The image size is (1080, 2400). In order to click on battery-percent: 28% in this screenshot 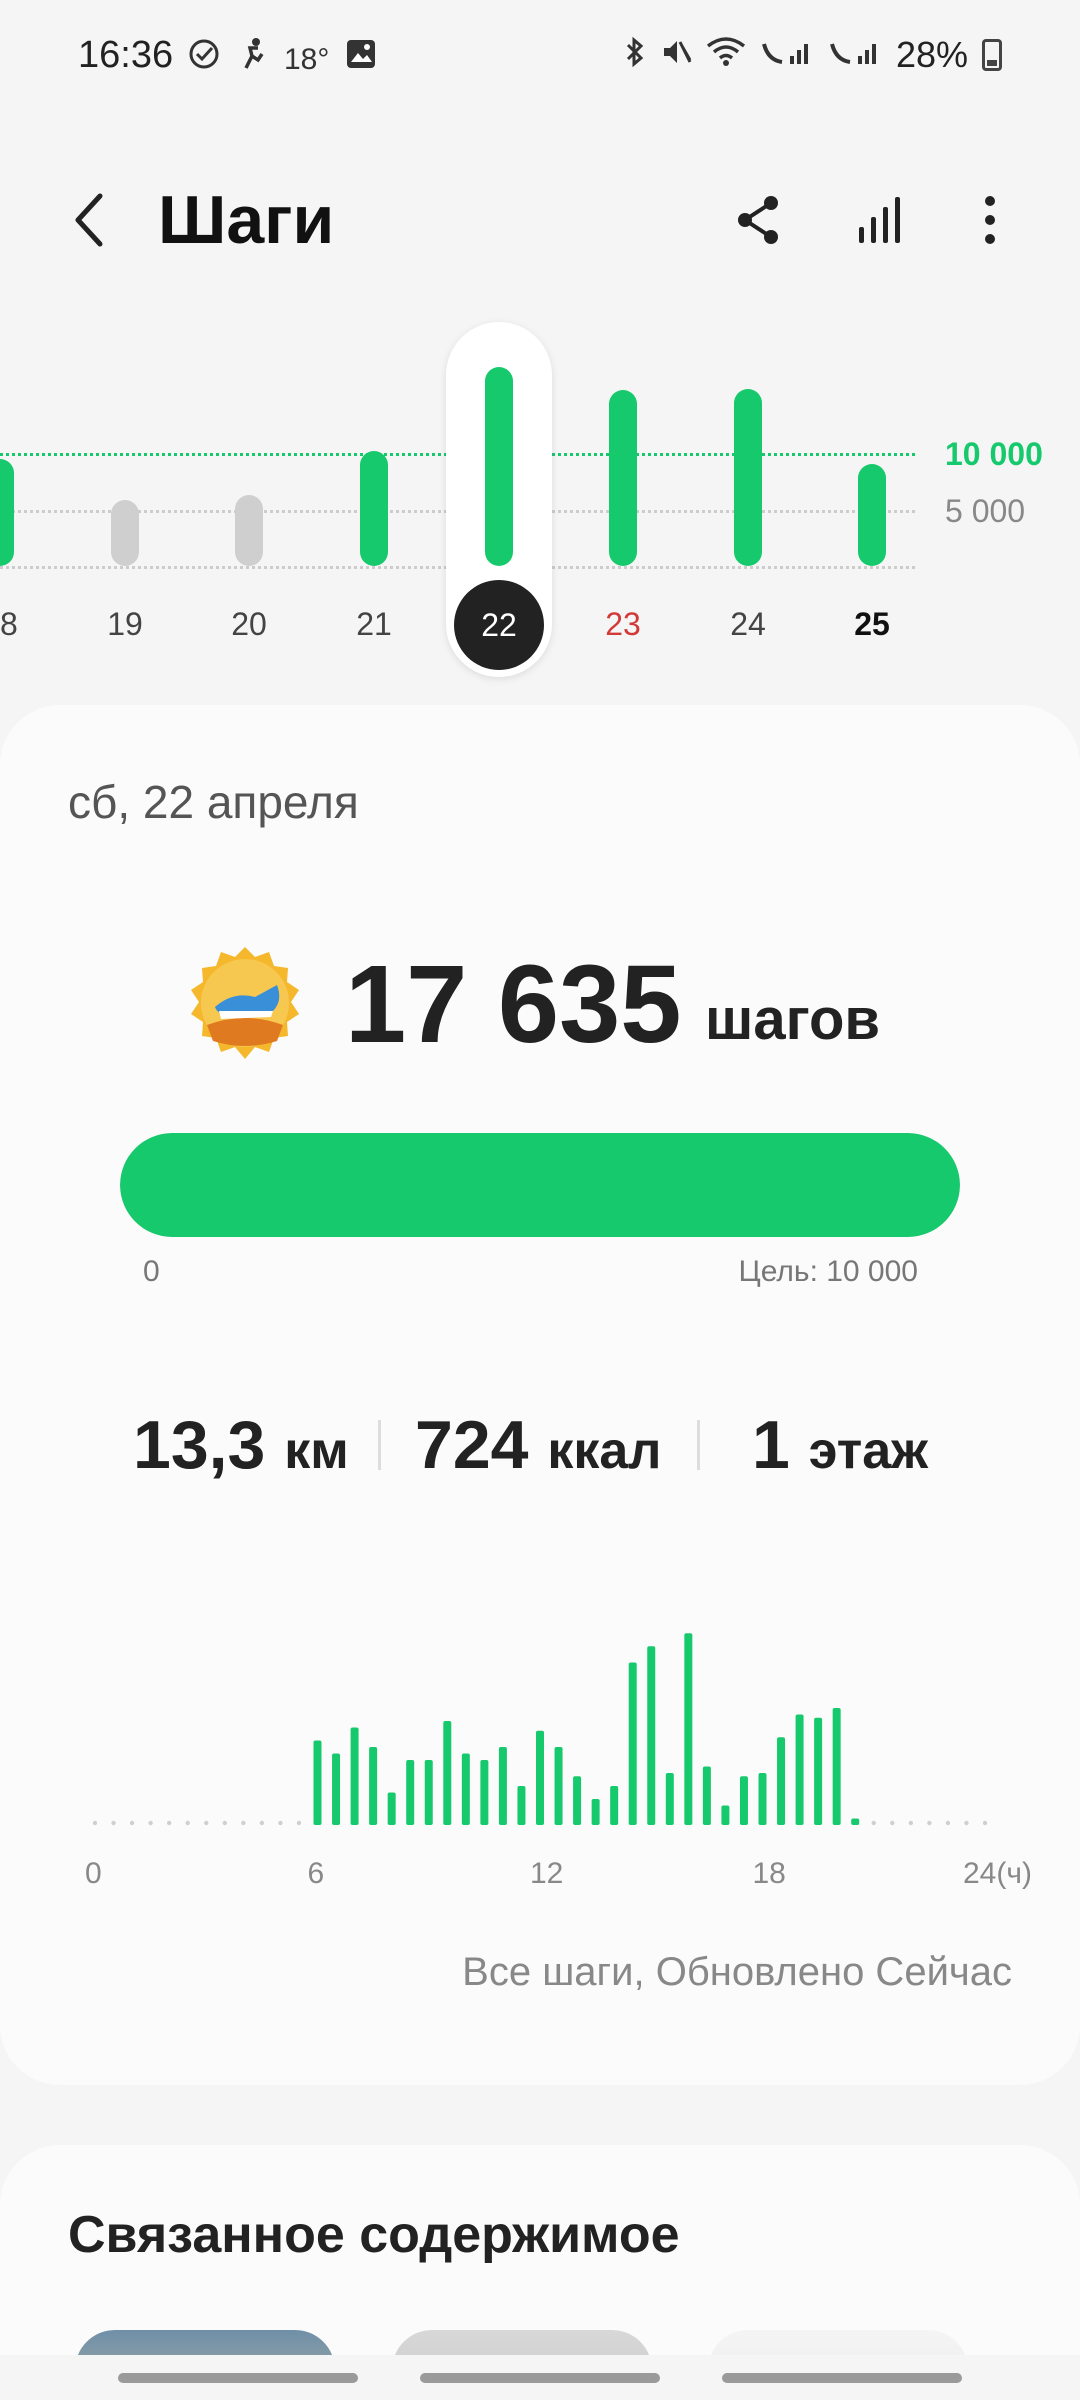, I will do `click(931, 54)`.